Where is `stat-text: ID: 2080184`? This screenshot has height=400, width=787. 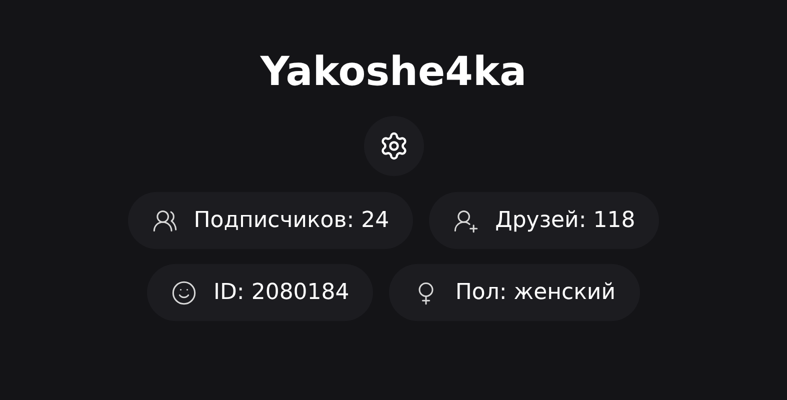
stat-text: ID: 2080184 is located at coordinates (281, 293).